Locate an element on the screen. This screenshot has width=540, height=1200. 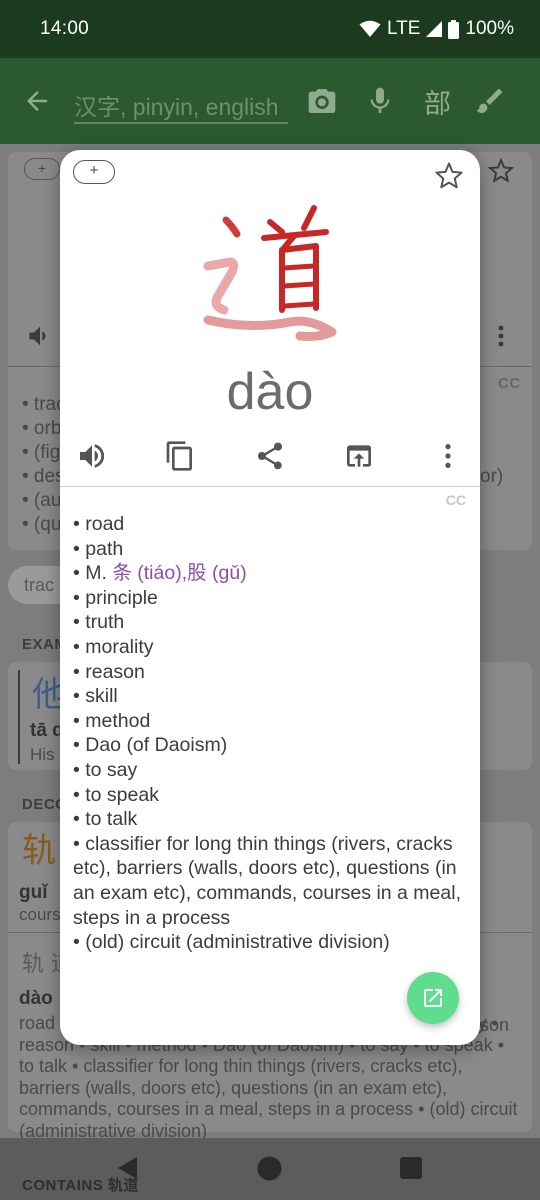
definition-item: • reason is located at coordinates (109, 671).